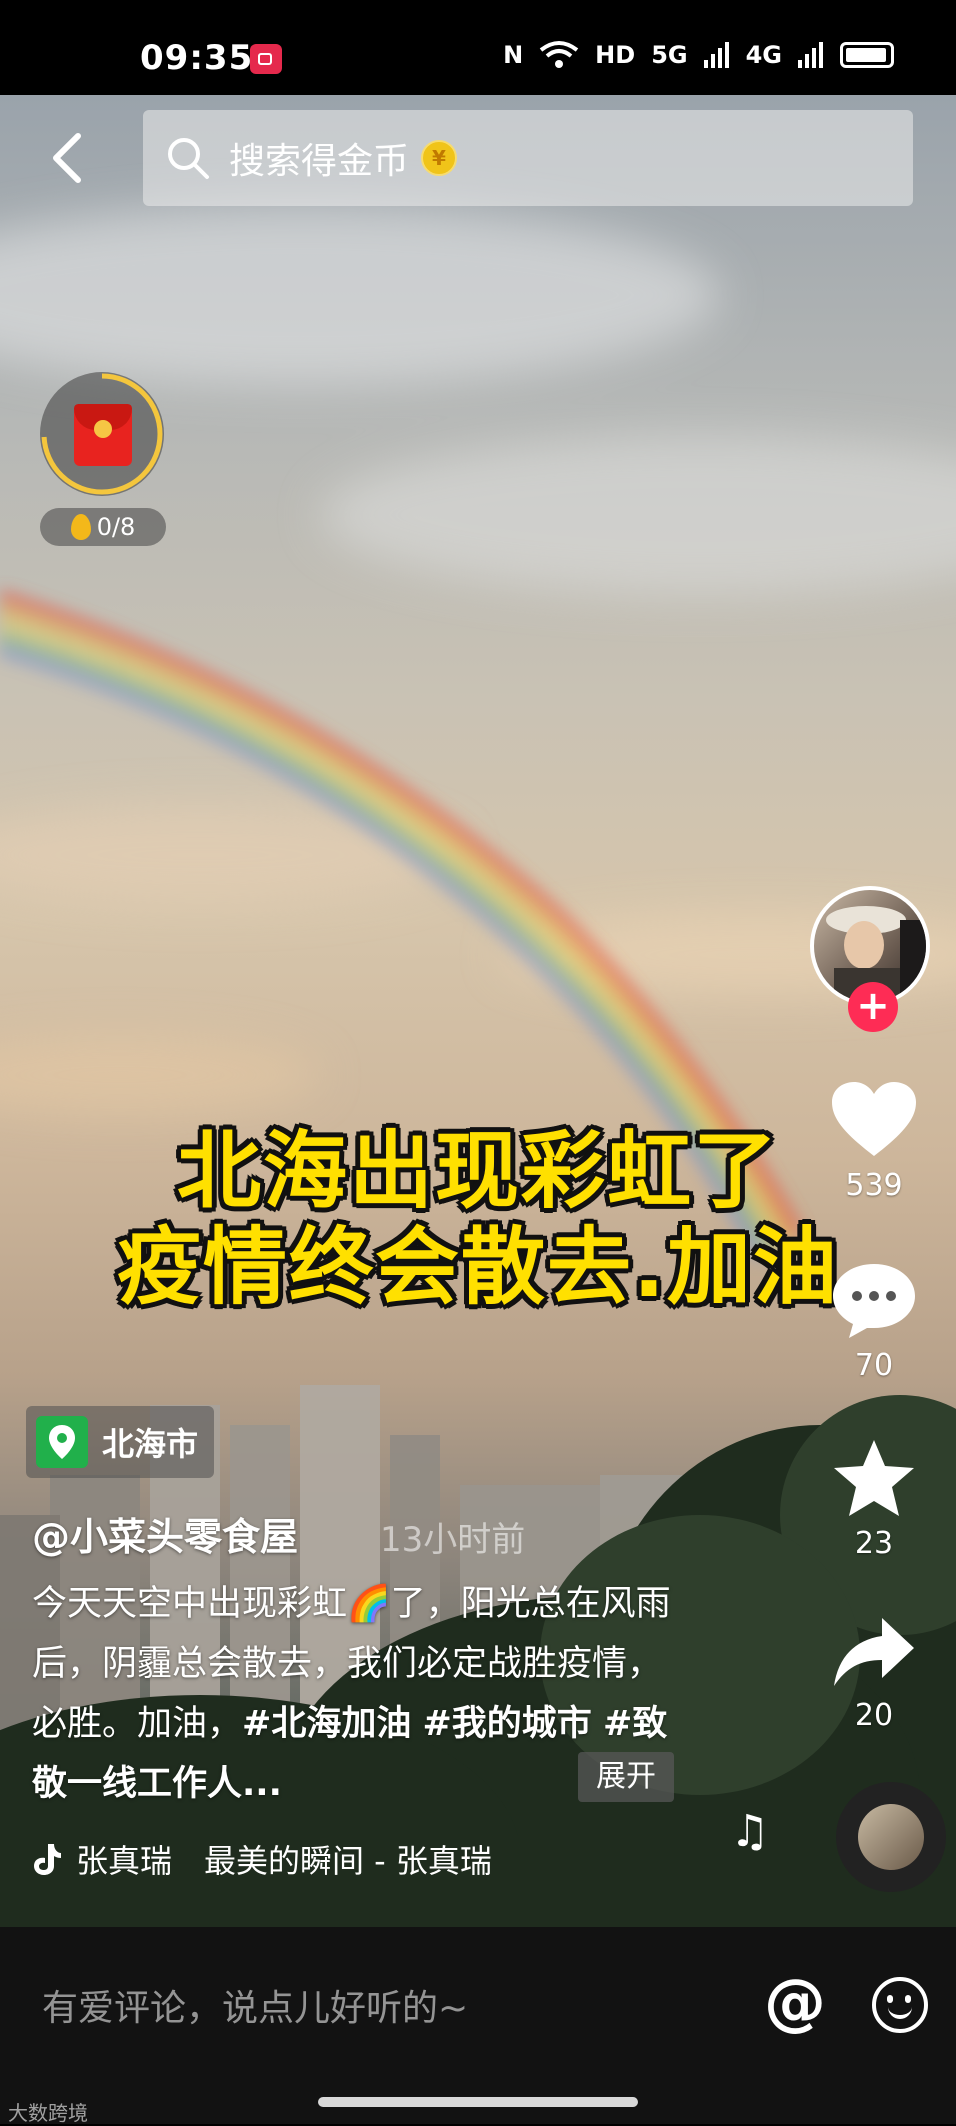 The height and width of the screenshot is (2126, 956). Describe the element at coordinates (47, 1859) in the screenshot. I see `tiktok-note-icon` at that location.